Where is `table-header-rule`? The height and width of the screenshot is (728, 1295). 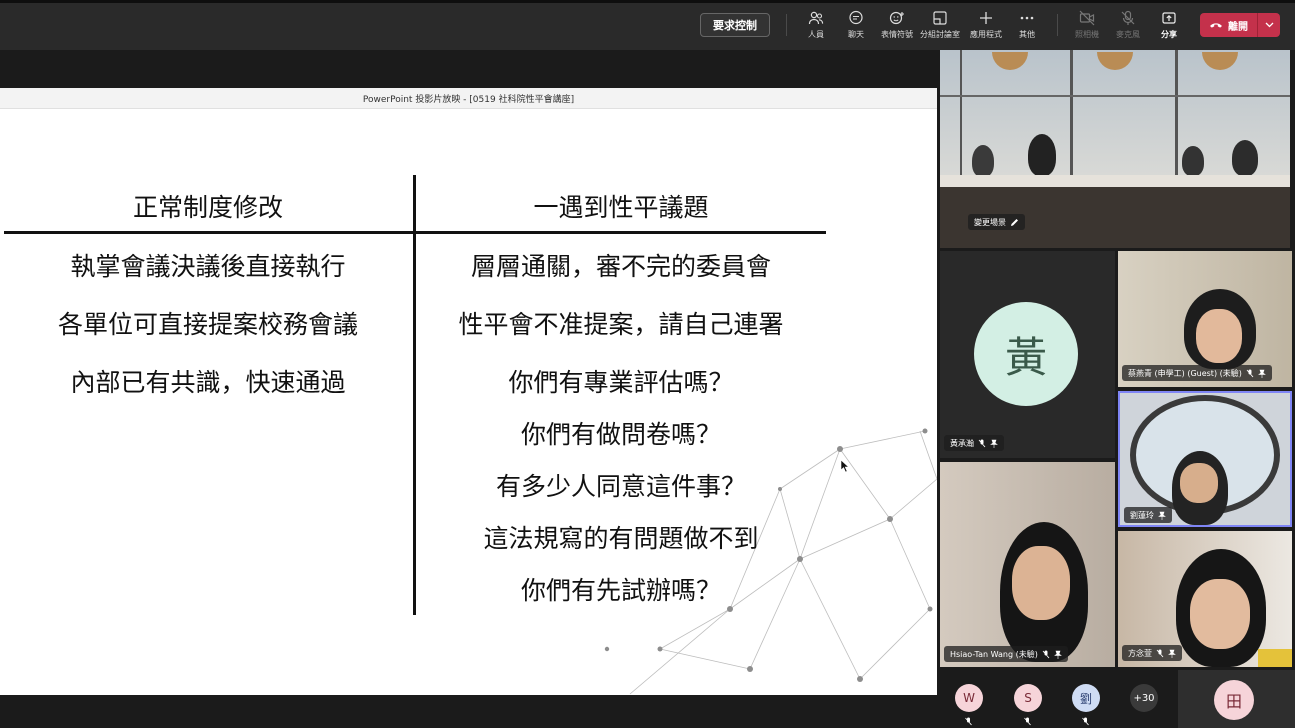
table-header-rule is located at coordinates (415, 232).